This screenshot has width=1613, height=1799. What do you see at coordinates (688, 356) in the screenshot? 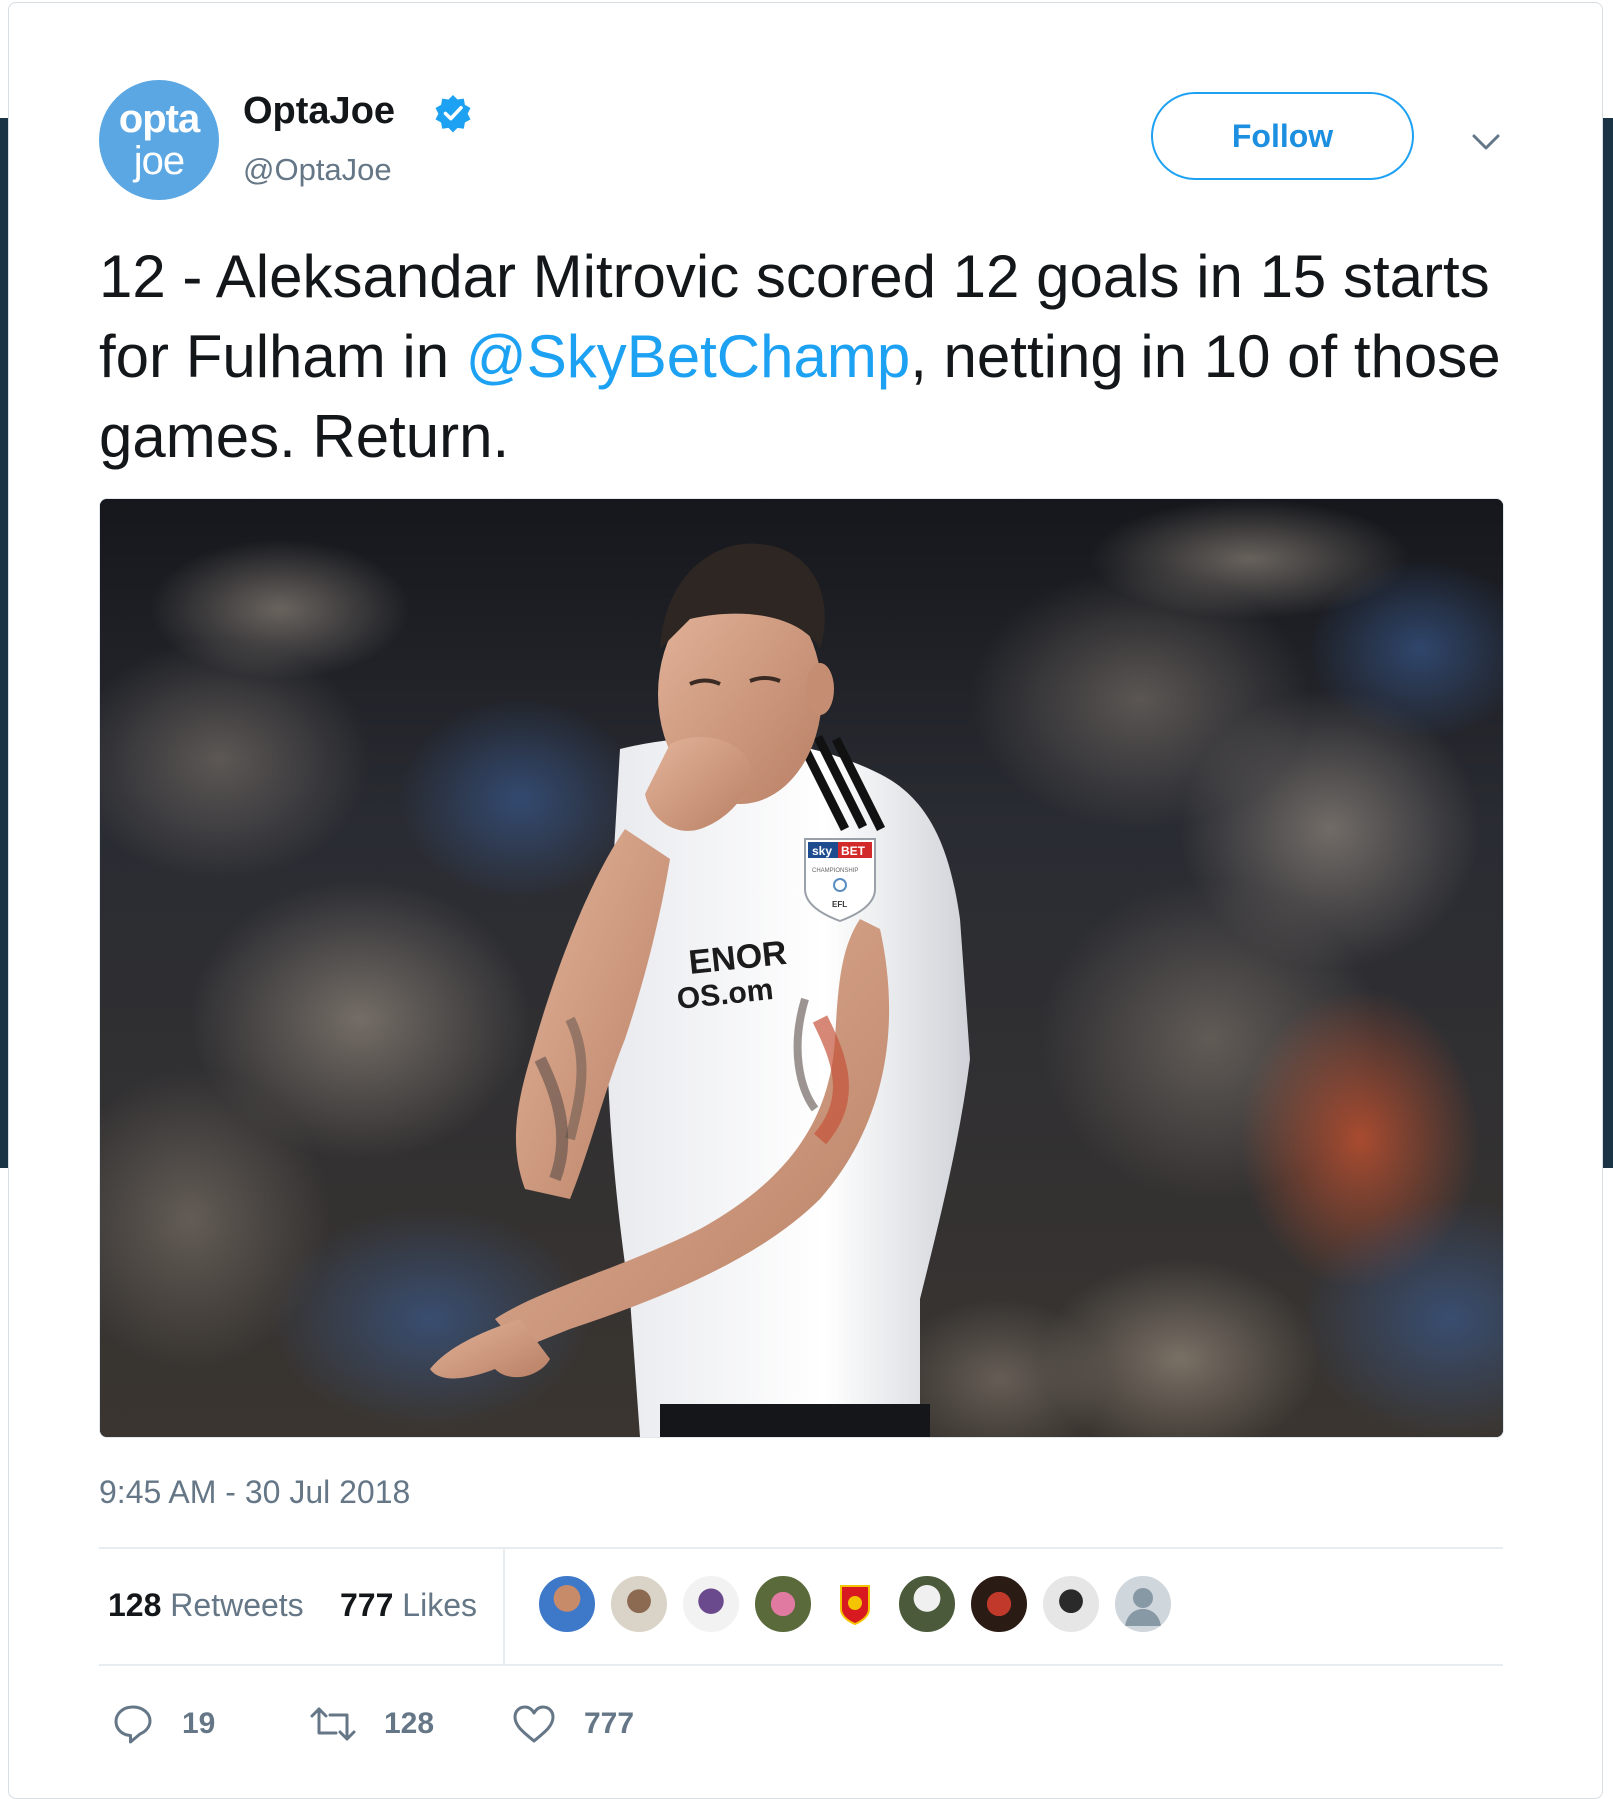
I see `mention-link: @SkyBetChamp` at bounding box center [688, 356].